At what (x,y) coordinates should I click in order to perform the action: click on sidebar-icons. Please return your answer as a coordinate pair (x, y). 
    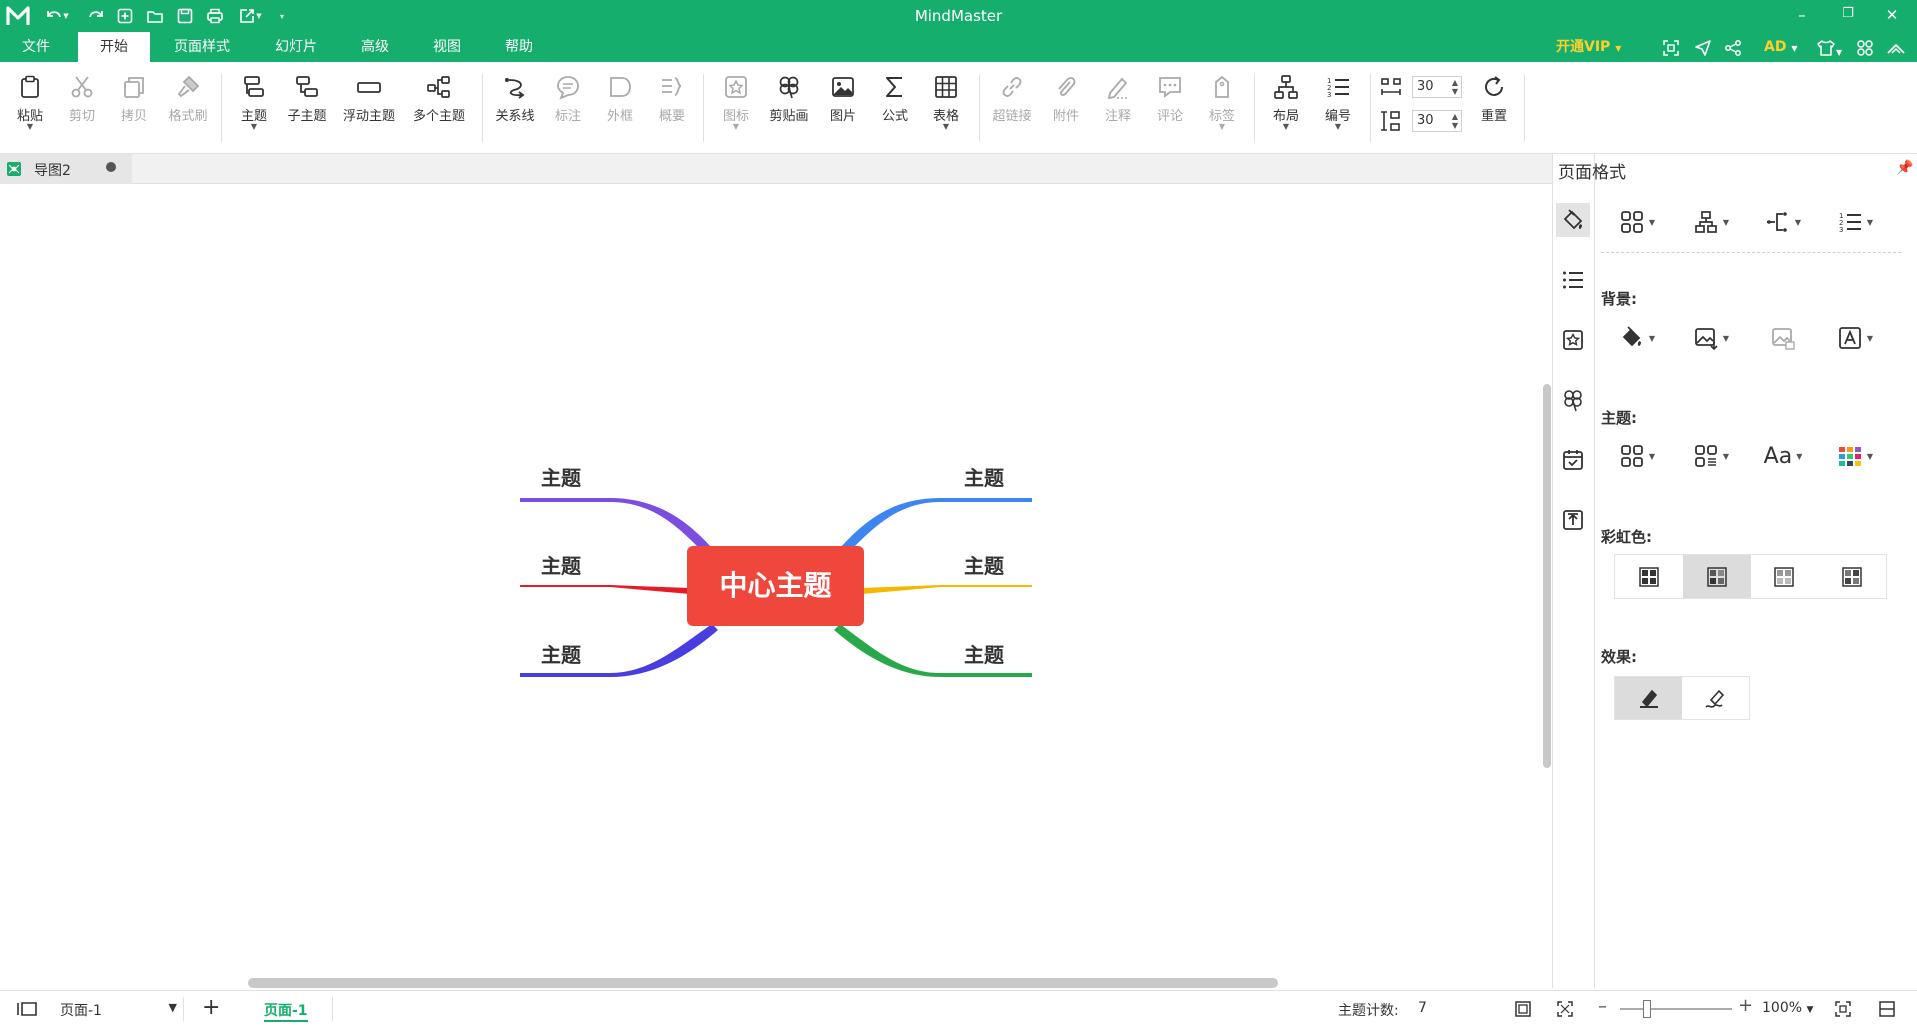
    Looking at the image, I should click on (1573, 340).